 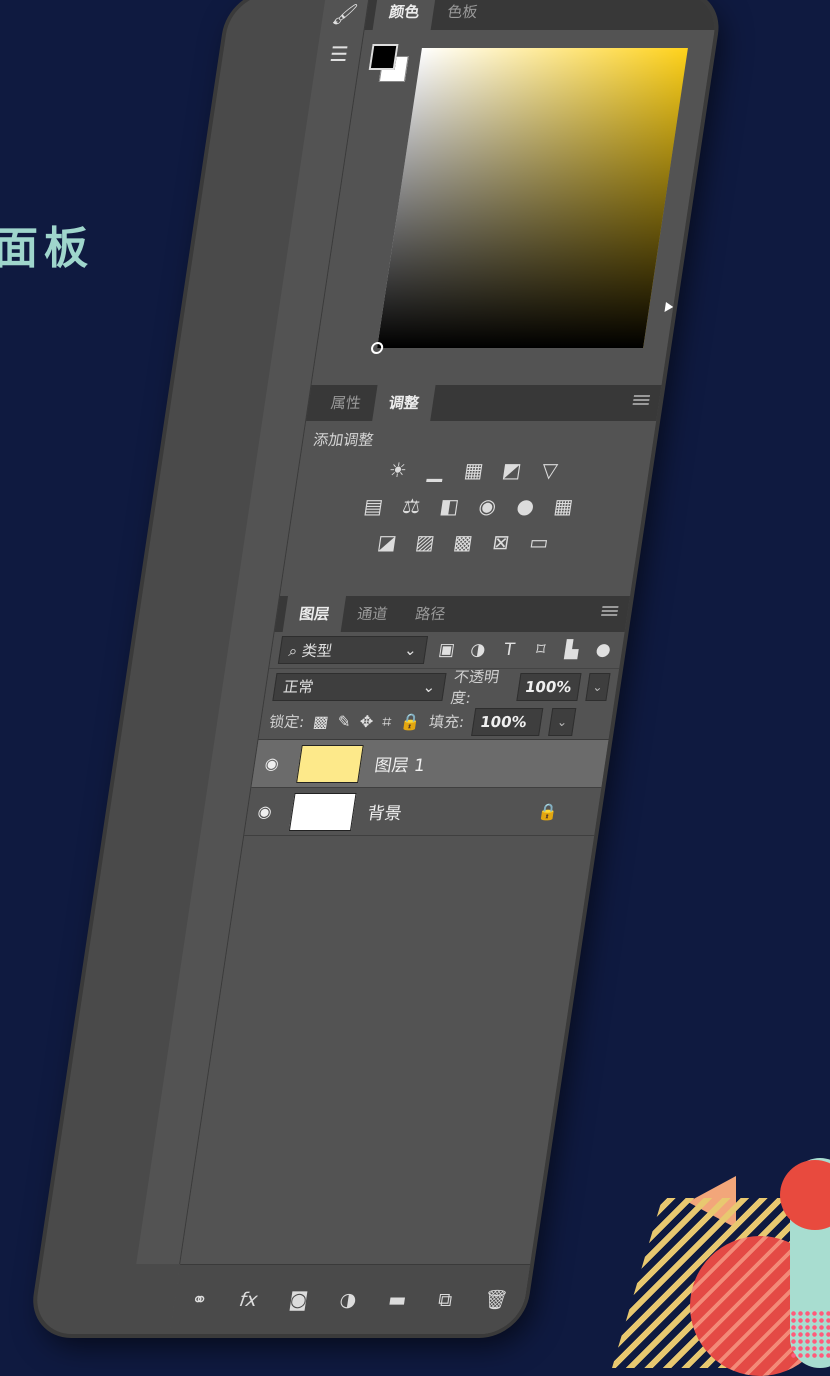 What do you see at coordinates (572, 650) in the screenshot?
I see `filter-smart-object-icon: ▙` at bounding box center [572, 650].